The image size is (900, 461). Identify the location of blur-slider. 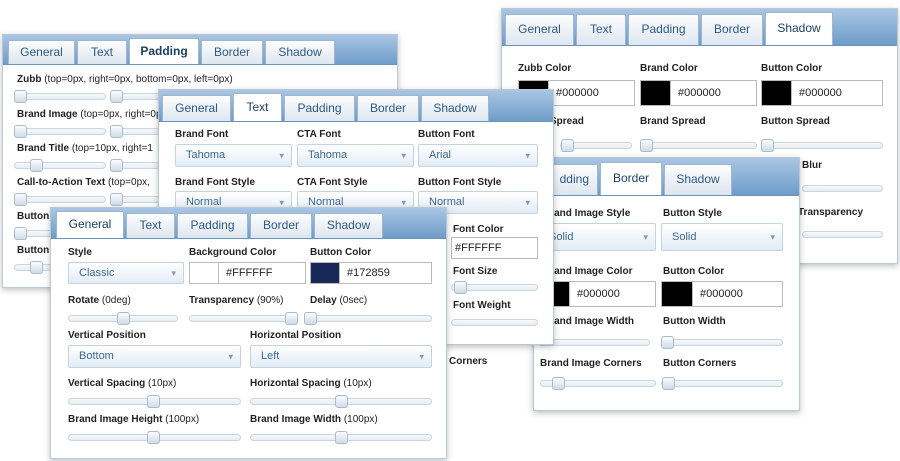
(842, 188).